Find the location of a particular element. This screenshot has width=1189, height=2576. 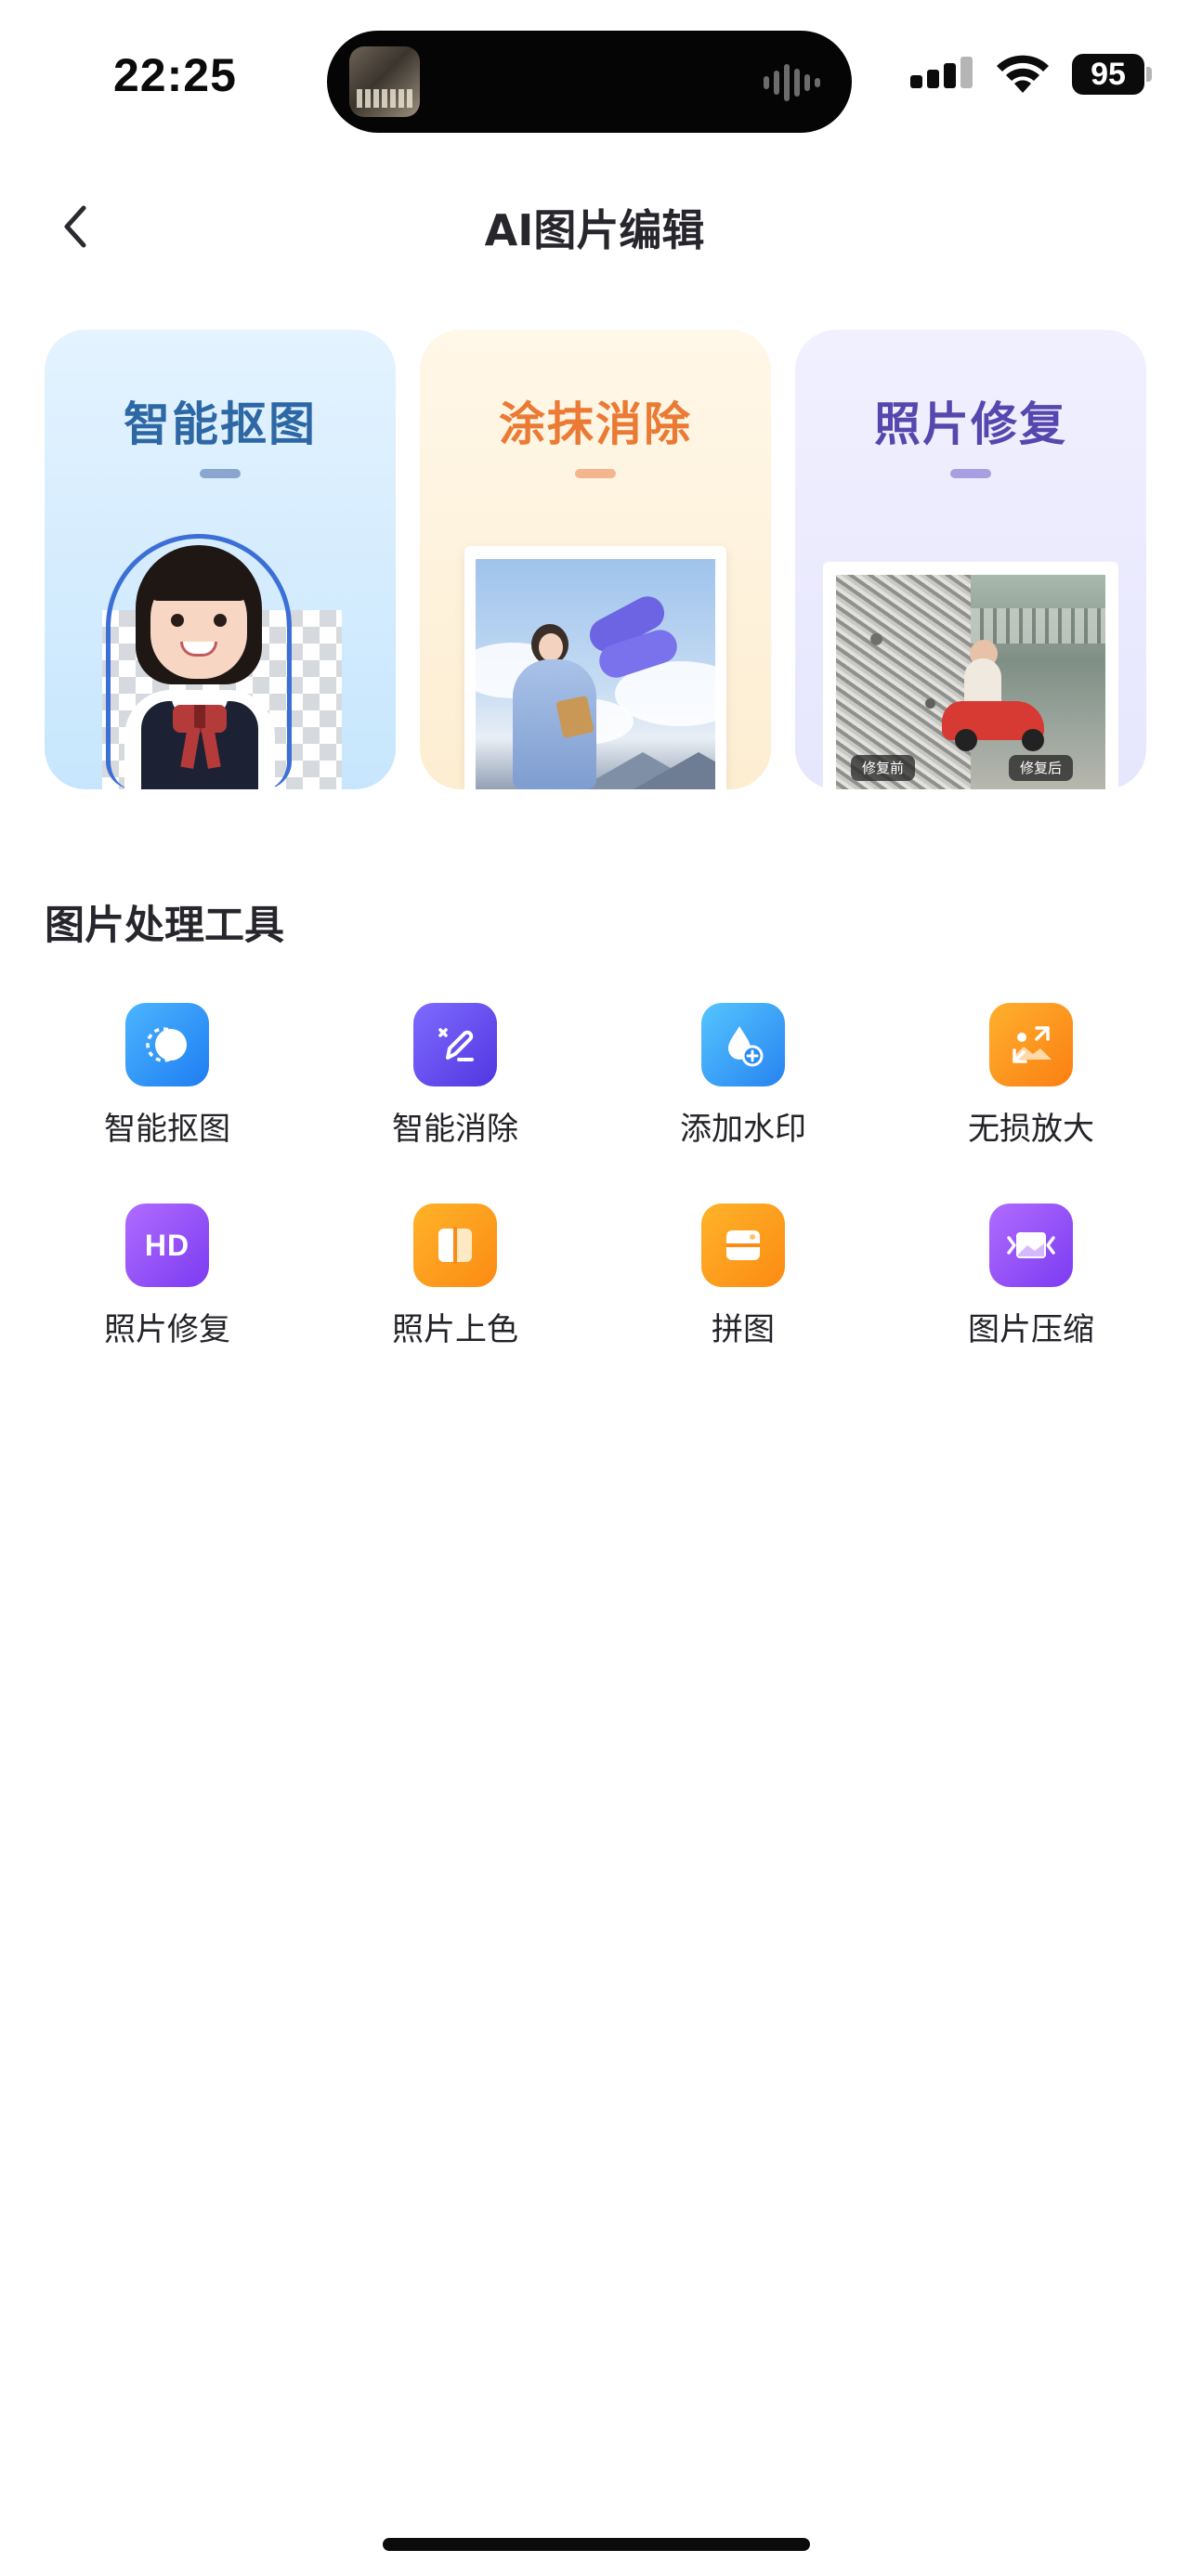

erase-preview-image is located at coordinates (595, 667).